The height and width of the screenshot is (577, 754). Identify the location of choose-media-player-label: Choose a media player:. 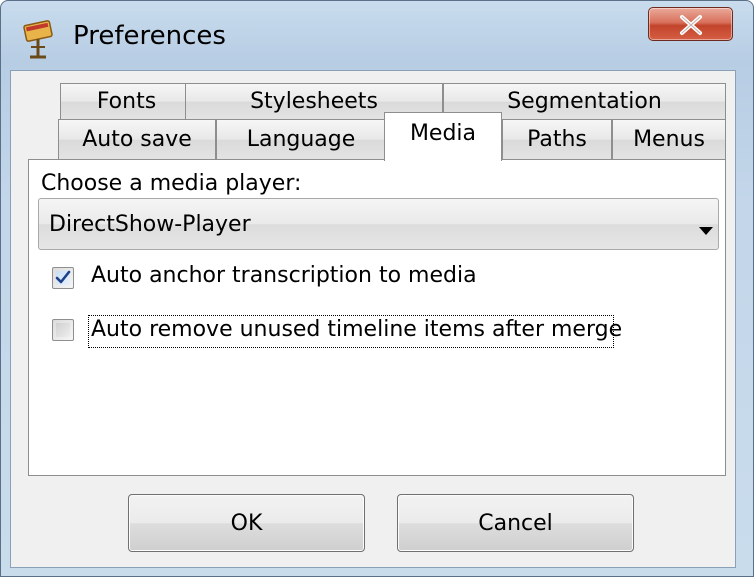
(171, 183).